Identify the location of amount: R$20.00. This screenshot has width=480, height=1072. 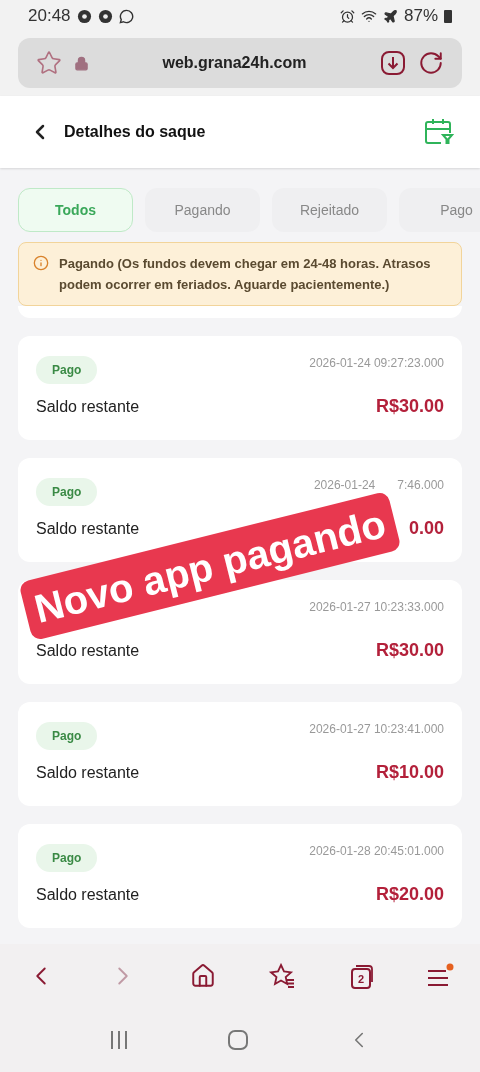
(409, 894).